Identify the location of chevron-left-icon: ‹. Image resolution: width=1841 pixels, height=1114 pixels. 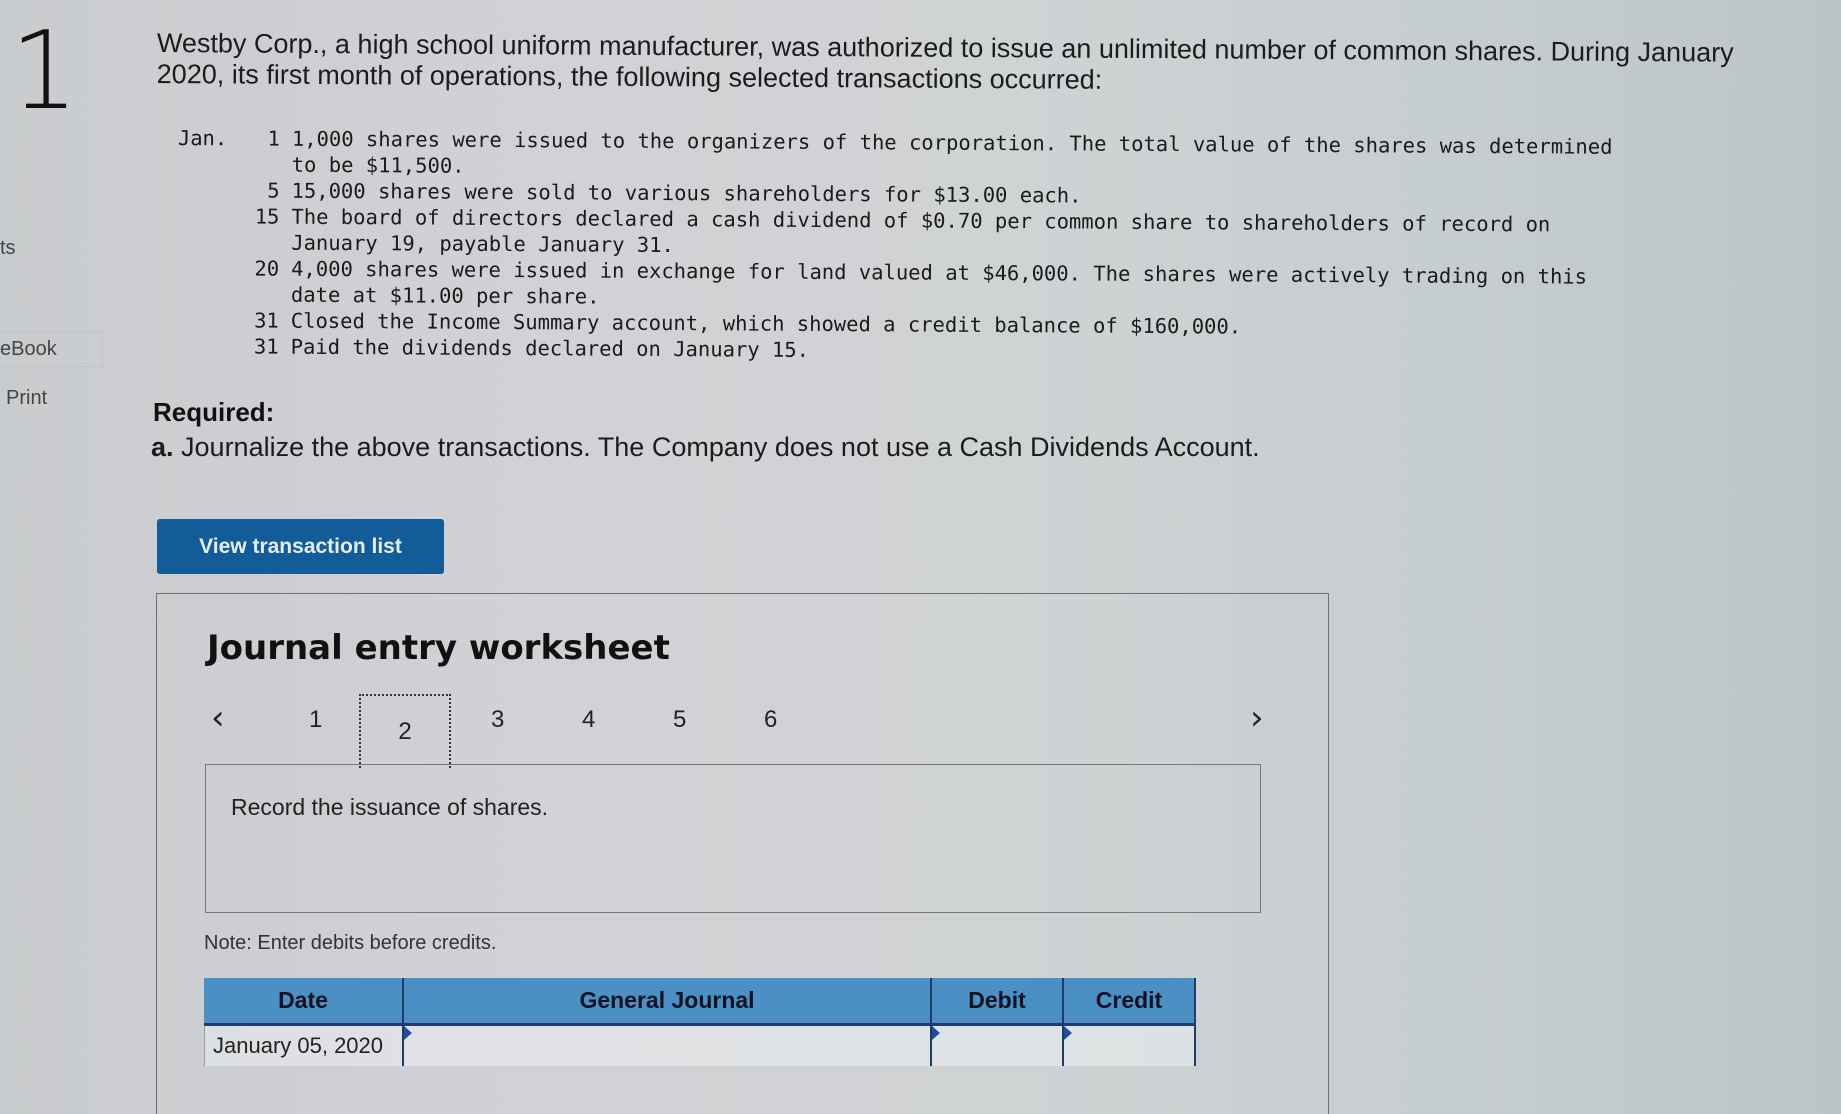
(218, 718).